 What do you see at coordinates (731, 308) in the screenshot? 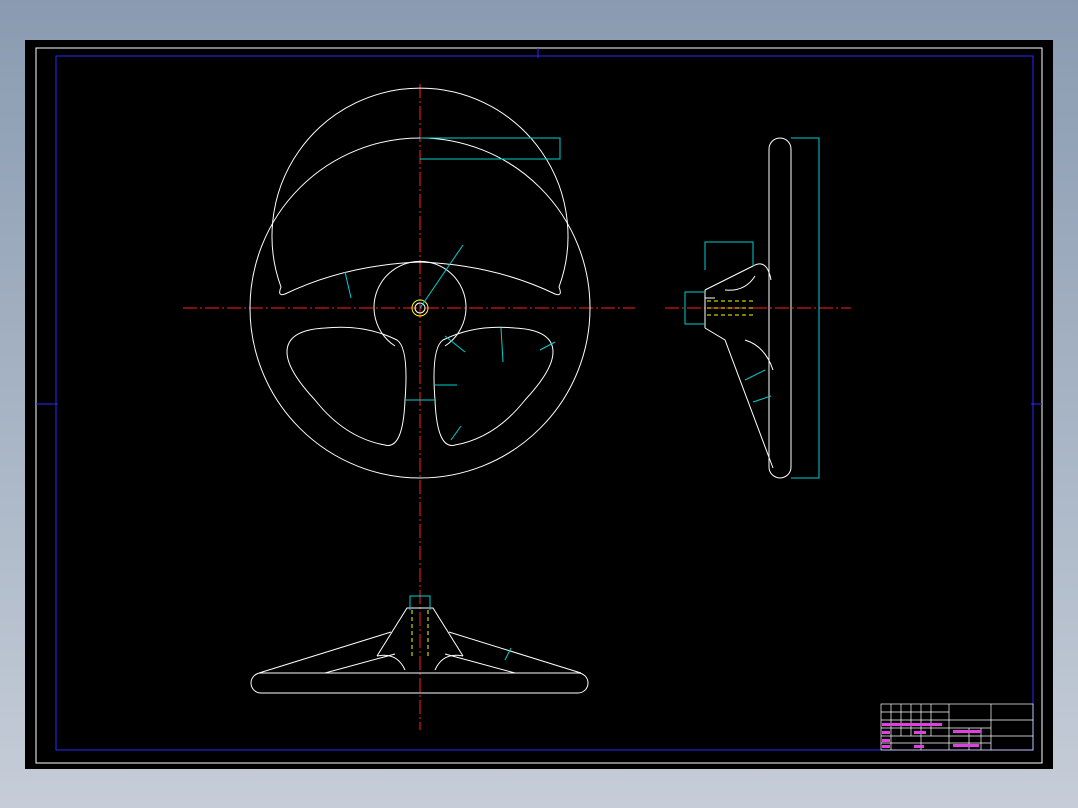
I see `side-view-hidden-lines` at bounding box center [731, 308].